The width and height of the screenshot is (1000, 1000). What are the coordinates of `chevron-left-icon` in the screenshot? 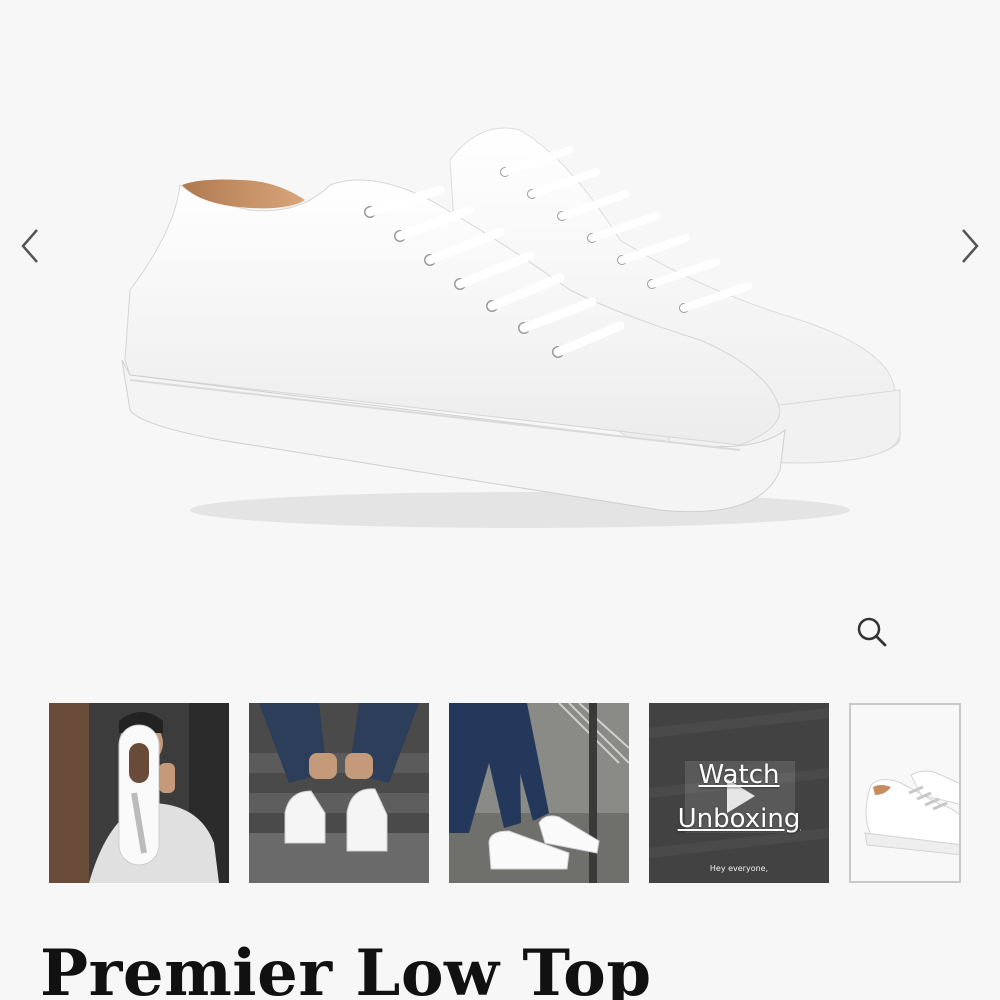 It's located at (29, 246).